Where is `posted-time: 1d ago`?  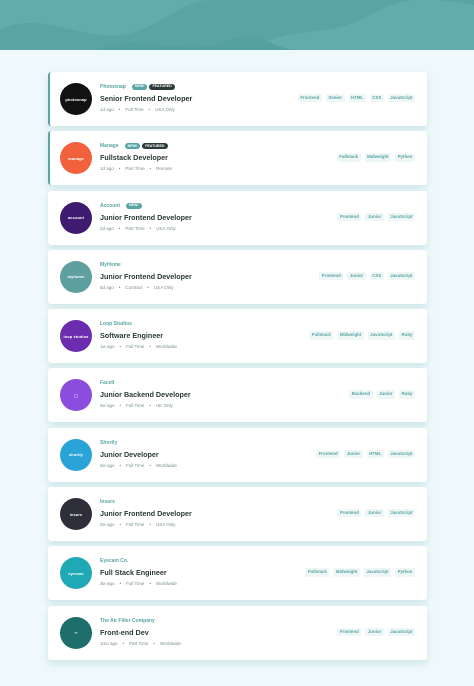 posted-time: 1d ago is located at coordinates (107, 109).